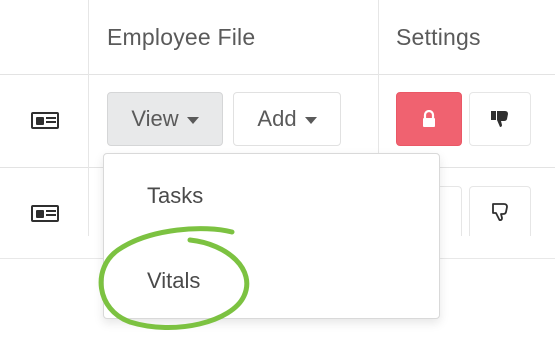  I want to click on thumbs-down-outline-icon, so click(500, 211).